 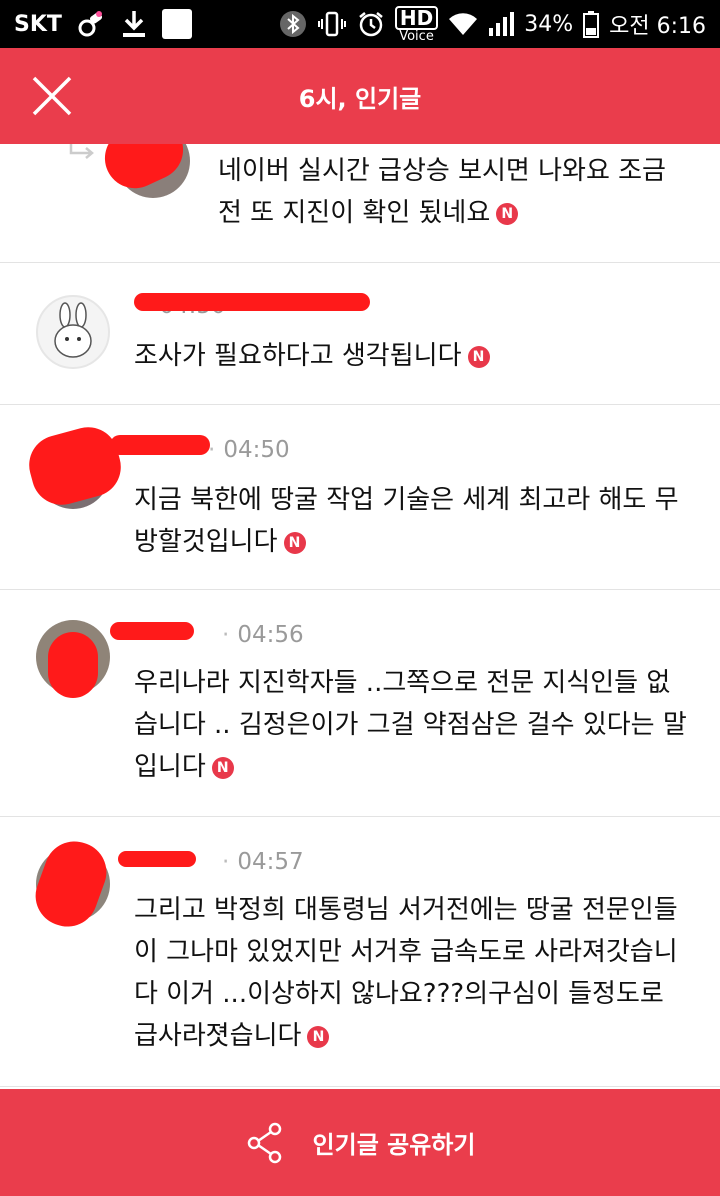 What do you see at coordinates (463, 24) in the screenshot?
I see `wifi-icon` at bounding box center [463, 24].